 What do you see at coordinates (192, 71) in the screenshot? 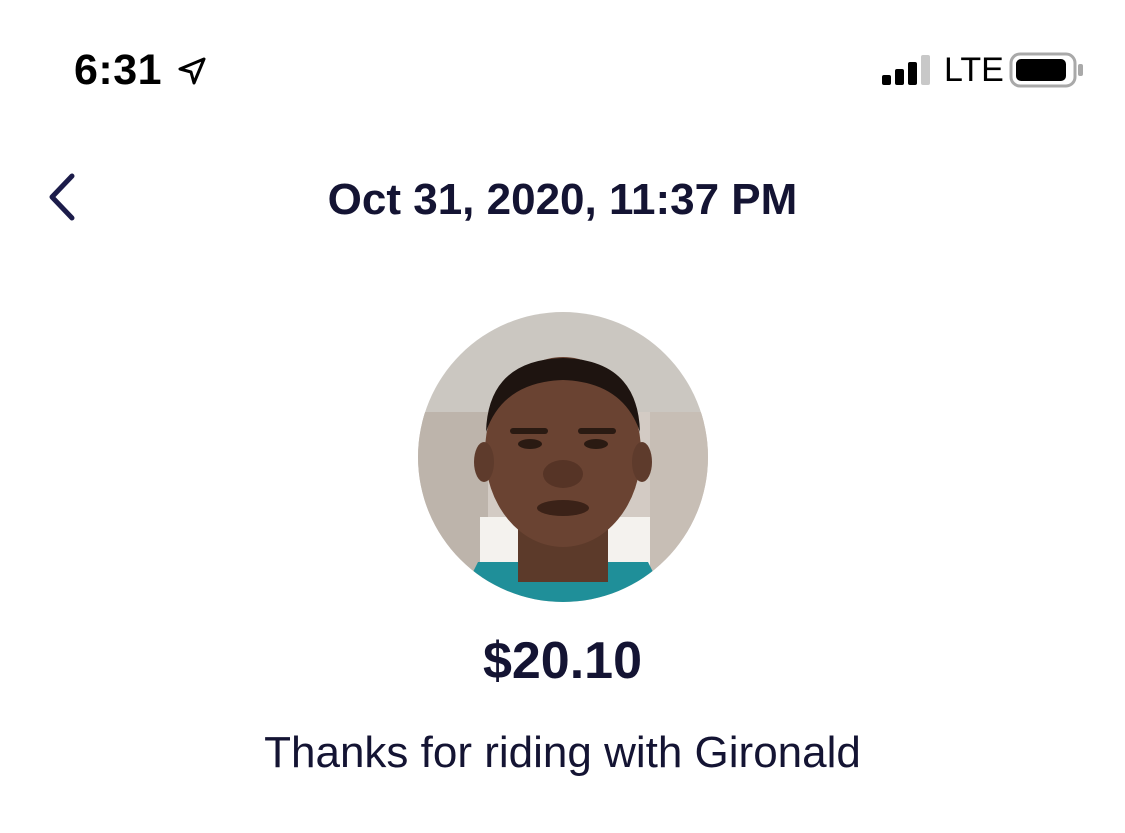
I see `location-arrow-icon` at bounding box center [192, 71].